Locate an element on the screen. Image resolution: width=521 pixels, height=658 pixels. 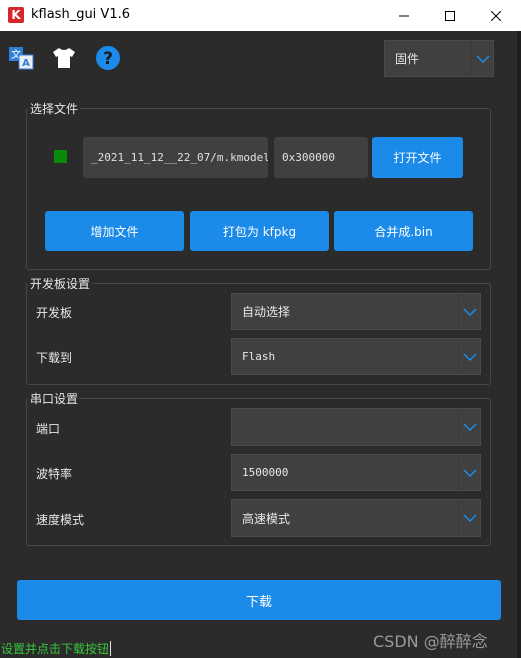
maximize-icon is located at coordinates (450, 15).